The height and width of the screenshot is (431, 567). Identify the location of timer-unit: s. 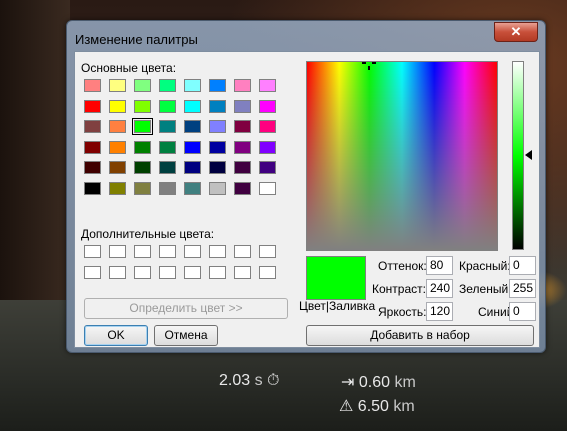
(258, 380).